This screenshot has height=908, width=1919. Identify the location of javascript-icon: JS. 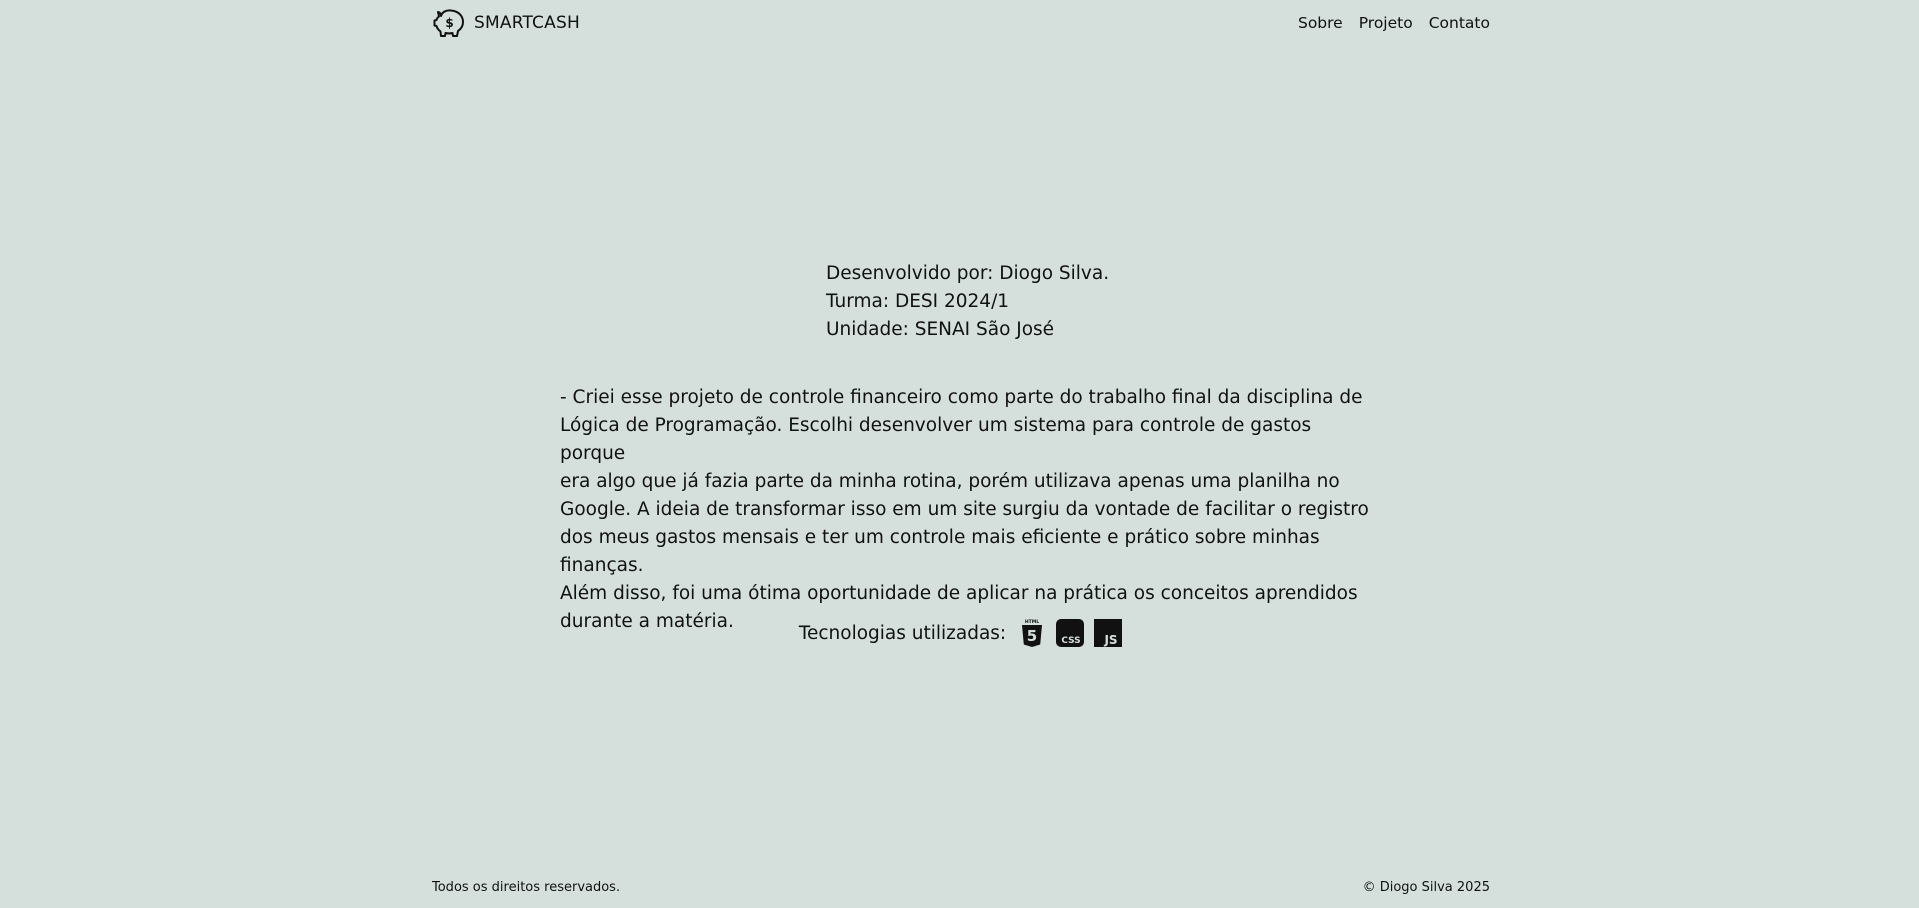
(1108, 633).